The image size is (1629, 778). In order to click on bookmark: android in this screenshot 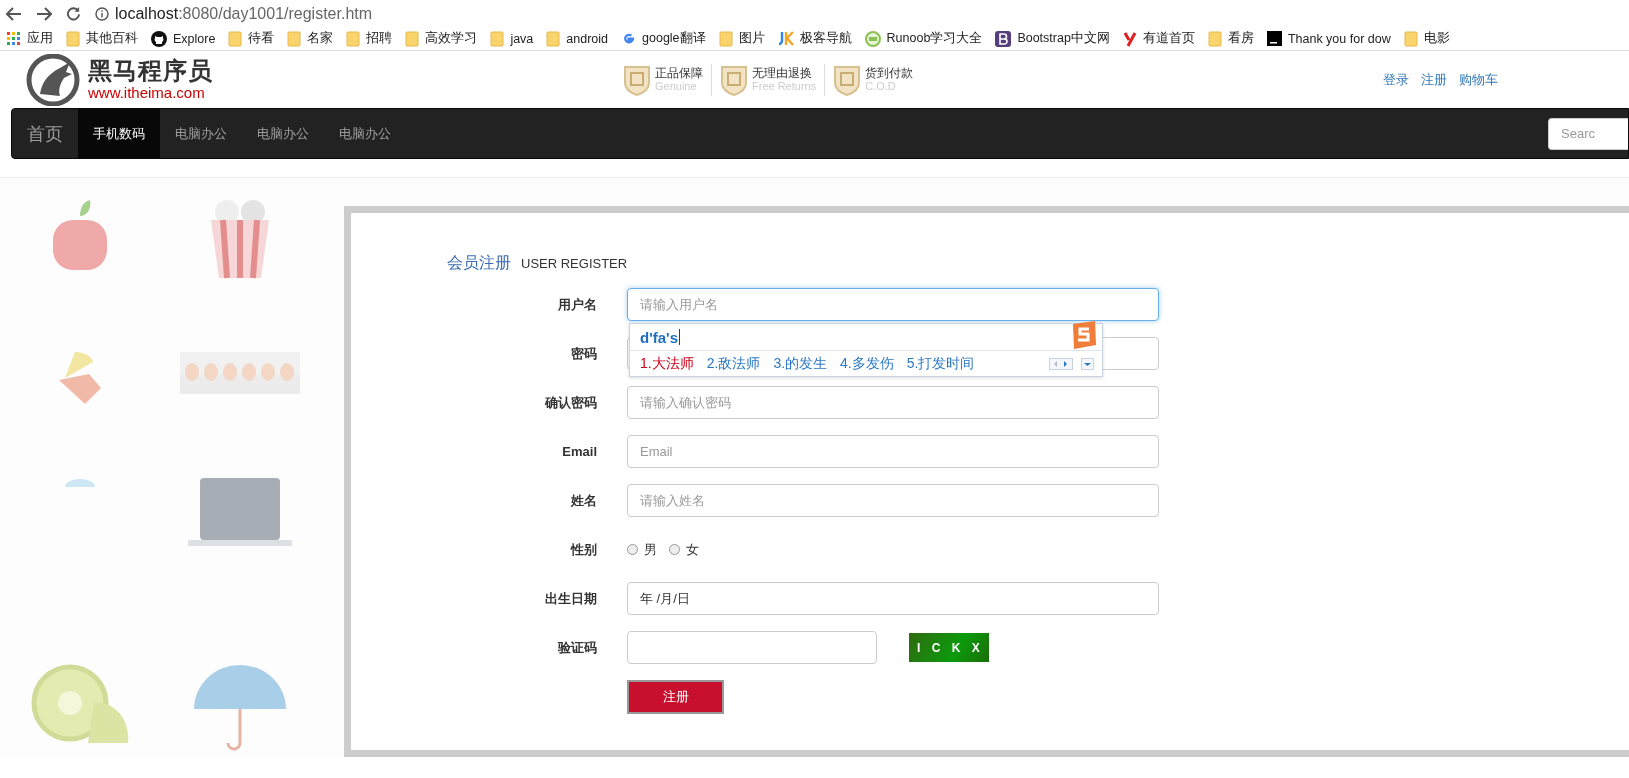, I will do `click(577, 38)`.